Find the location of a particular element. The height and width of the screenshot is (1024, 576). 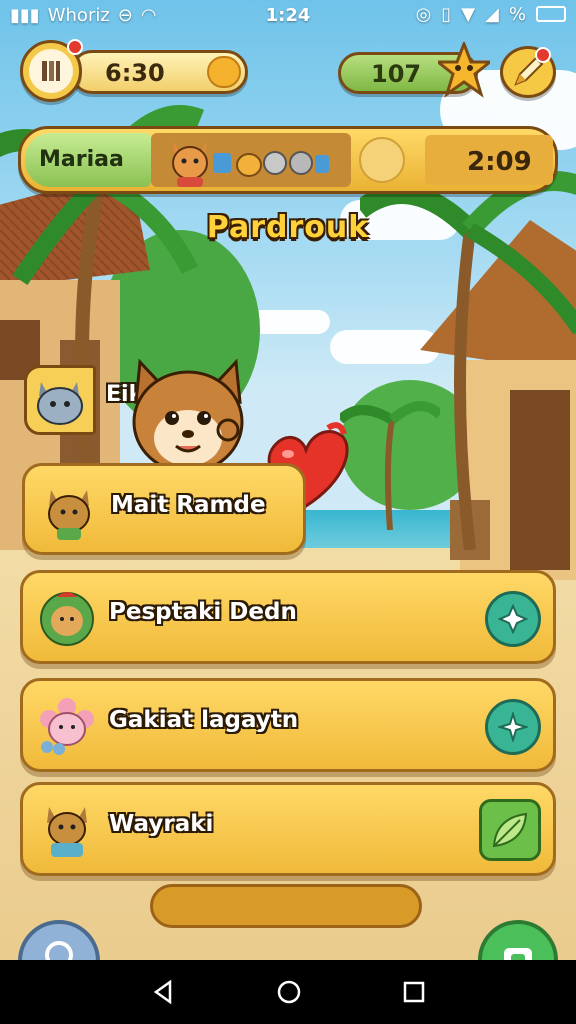

game-title: Pardrouk is located at coordinates (288, 227).